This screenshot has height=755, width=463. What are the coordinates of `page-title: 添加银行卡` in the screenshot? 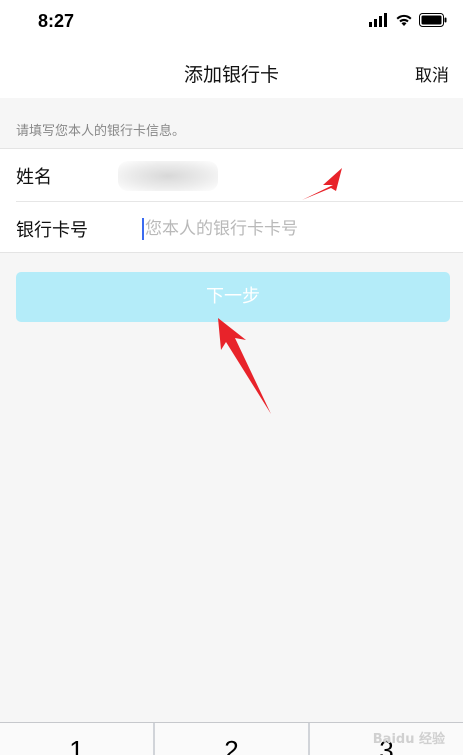 It's located at (231, 75).